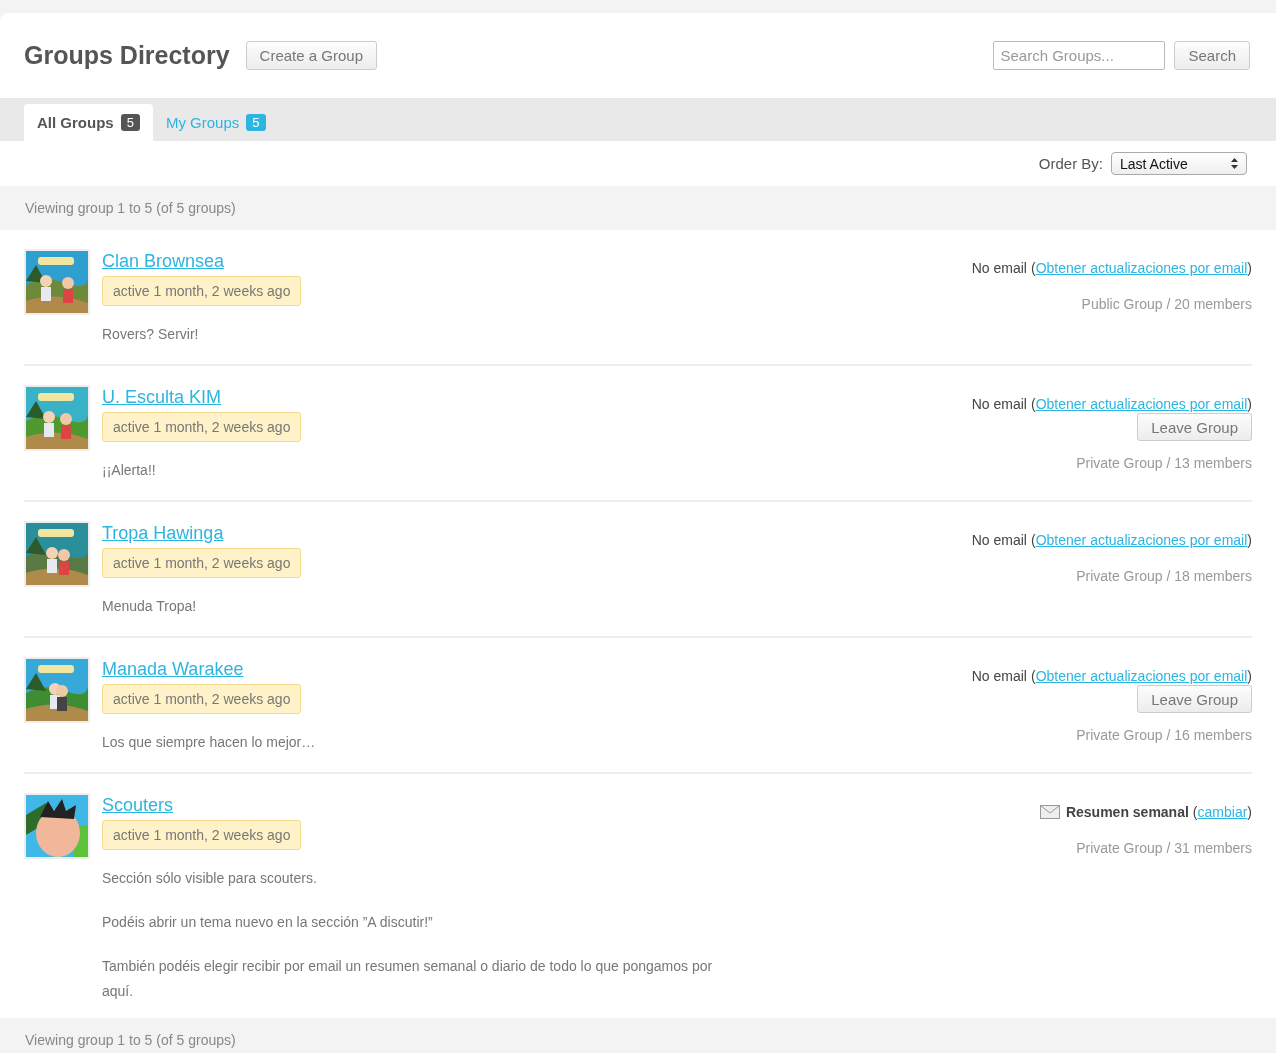 This screenshot has width=1276, height=1053. I want to click on group-description: Menuda Tropa!, so click(149, 606).